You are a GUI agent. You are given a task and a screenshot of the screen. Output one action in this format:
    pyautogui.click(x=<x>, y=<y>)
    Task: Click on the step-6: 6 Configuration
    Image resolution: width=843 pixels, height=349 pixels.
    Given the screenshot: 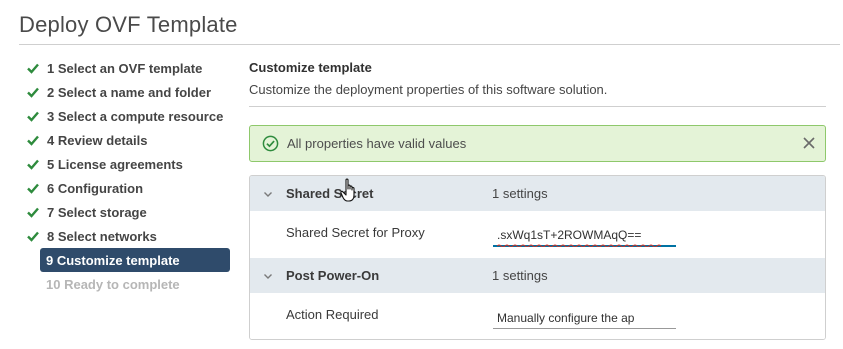 What is the action you would take?
    pyautogui.click(x=126, y=188)
    